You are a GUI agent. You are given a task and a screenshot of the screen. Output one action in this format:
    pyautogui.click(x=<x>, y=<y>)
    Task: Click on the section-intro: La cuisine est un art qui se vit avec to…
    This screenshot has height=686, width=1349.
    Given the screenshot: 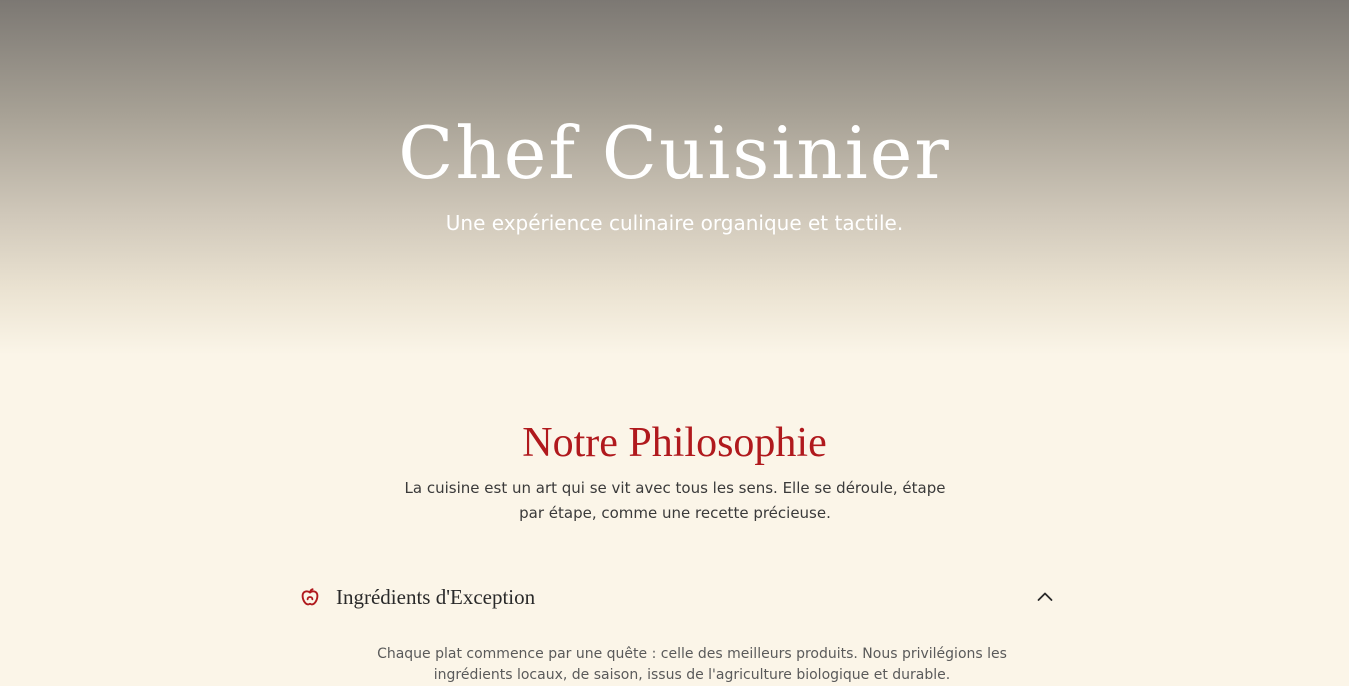 What is the action you would take?
    pyautogui.click(x=675, y=500)
    